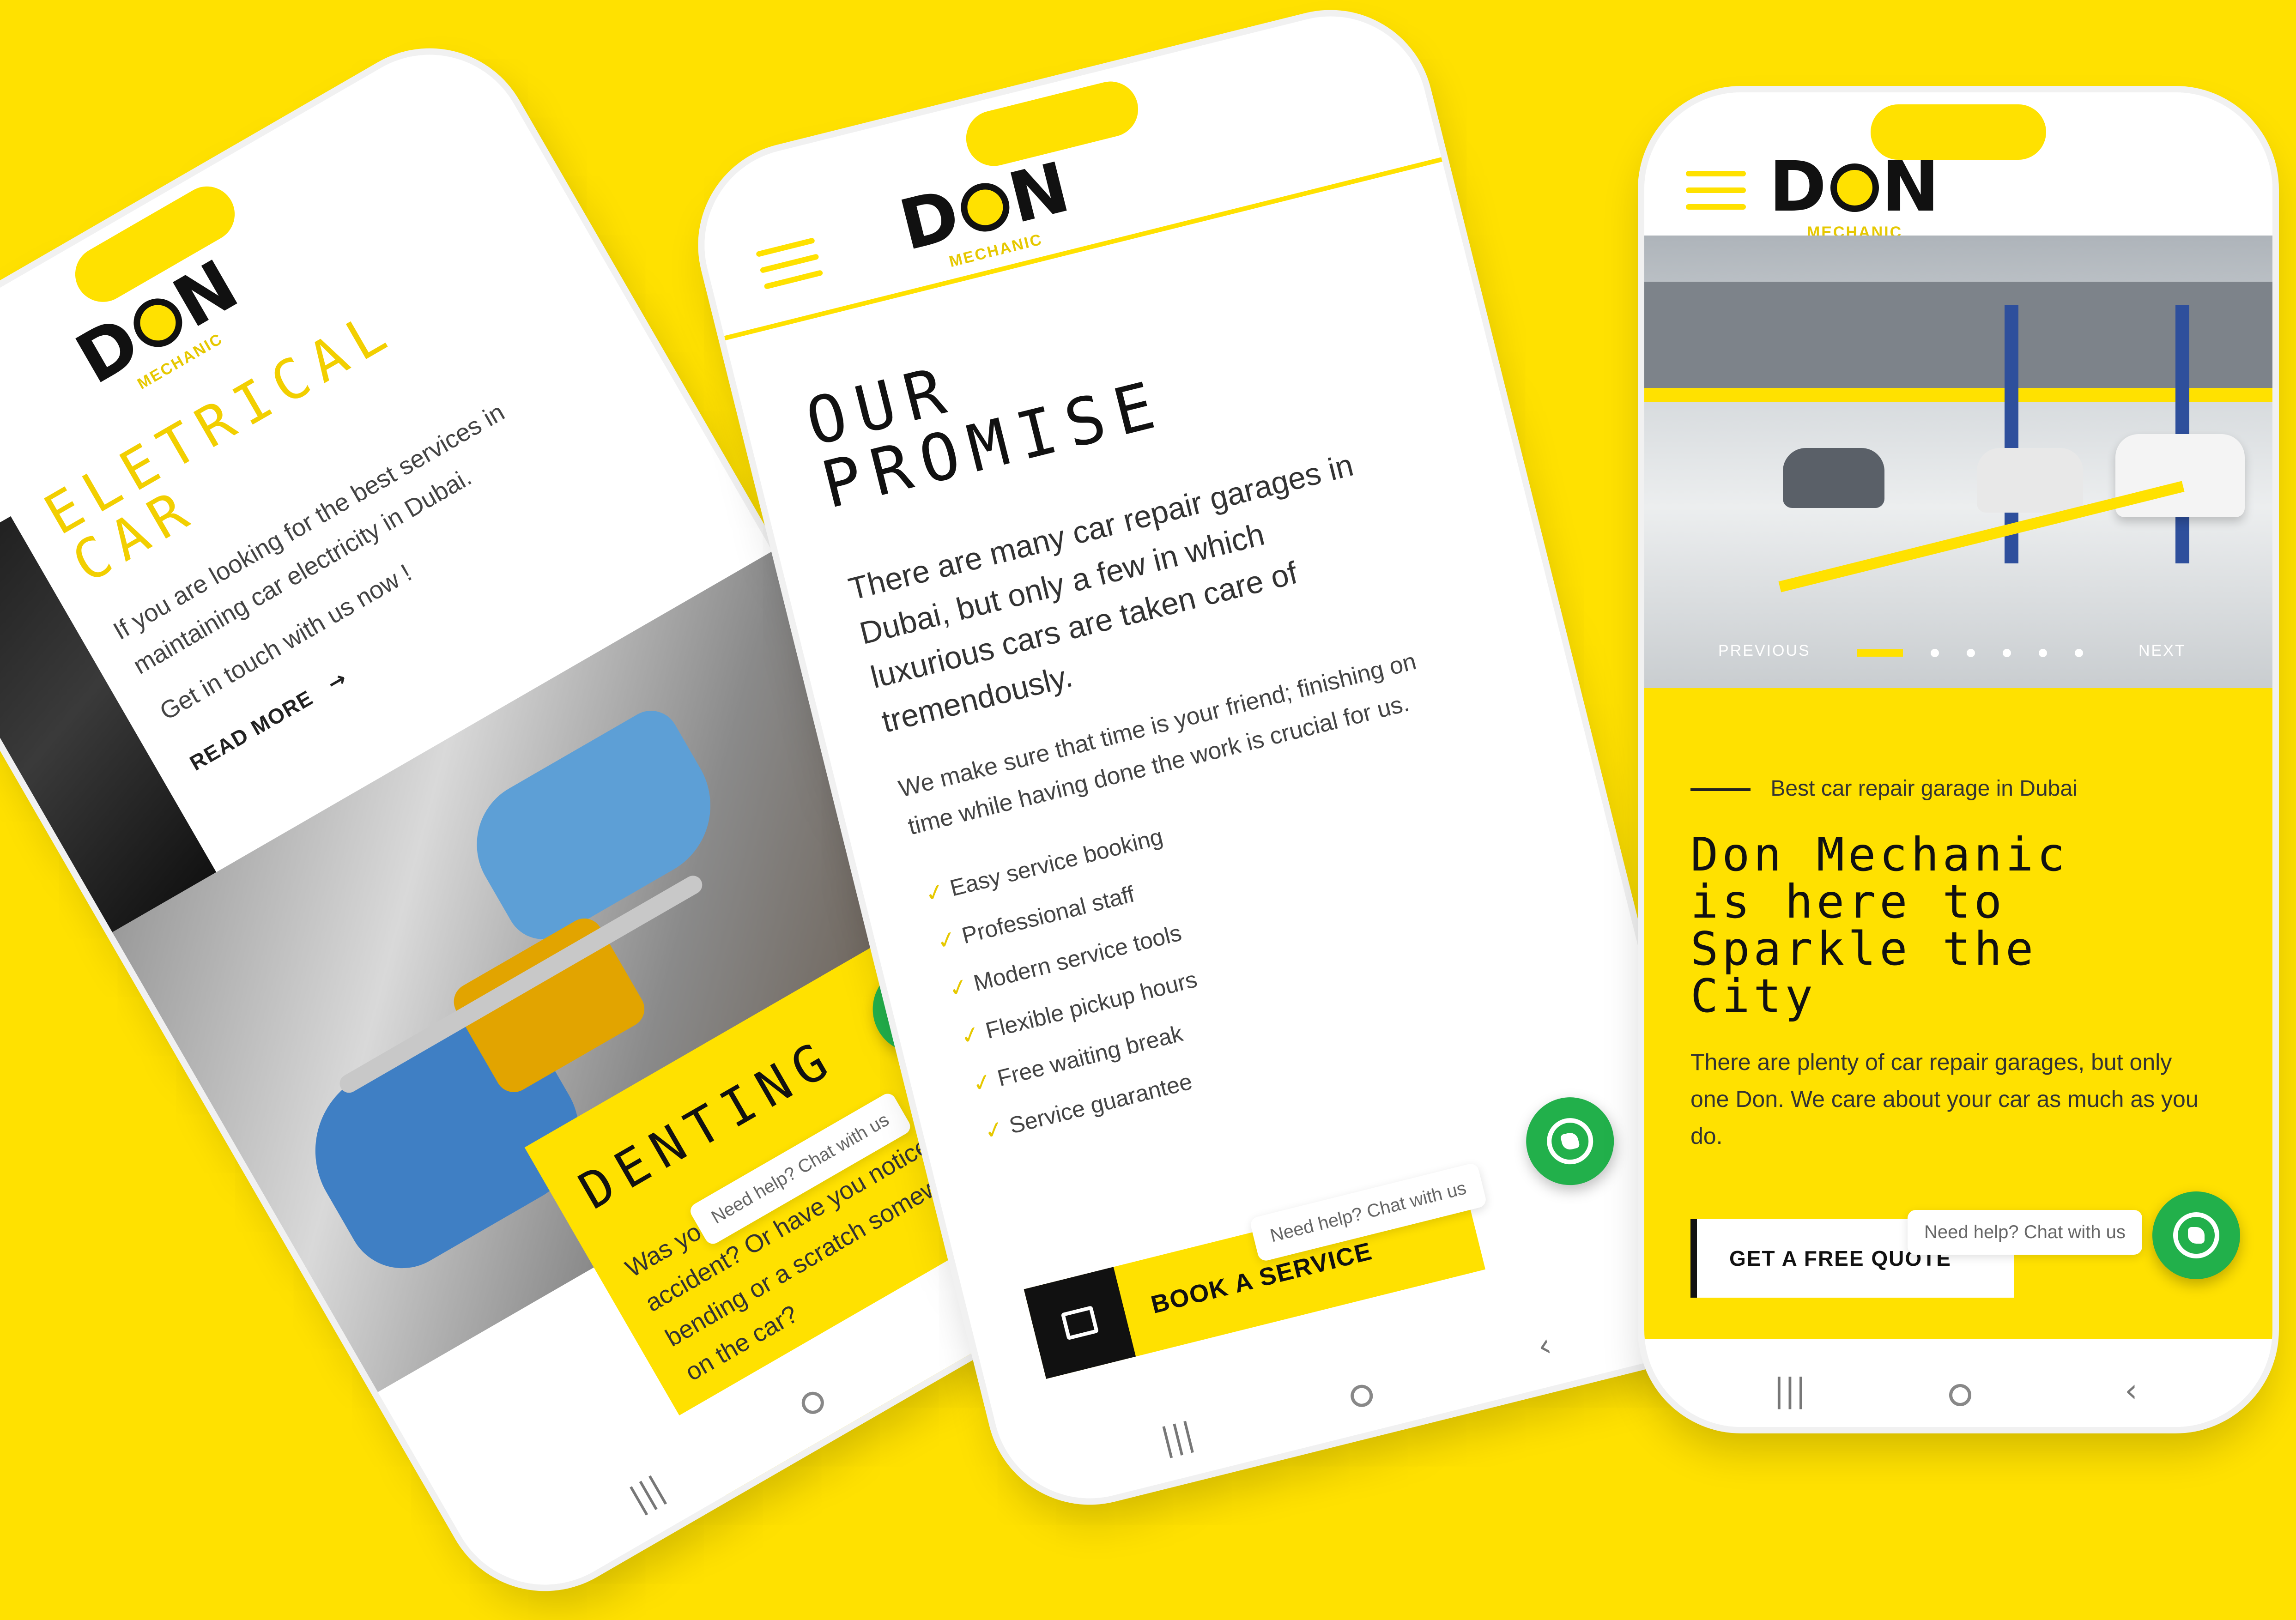  I want to click on phone-notch, so click(1958, 132).